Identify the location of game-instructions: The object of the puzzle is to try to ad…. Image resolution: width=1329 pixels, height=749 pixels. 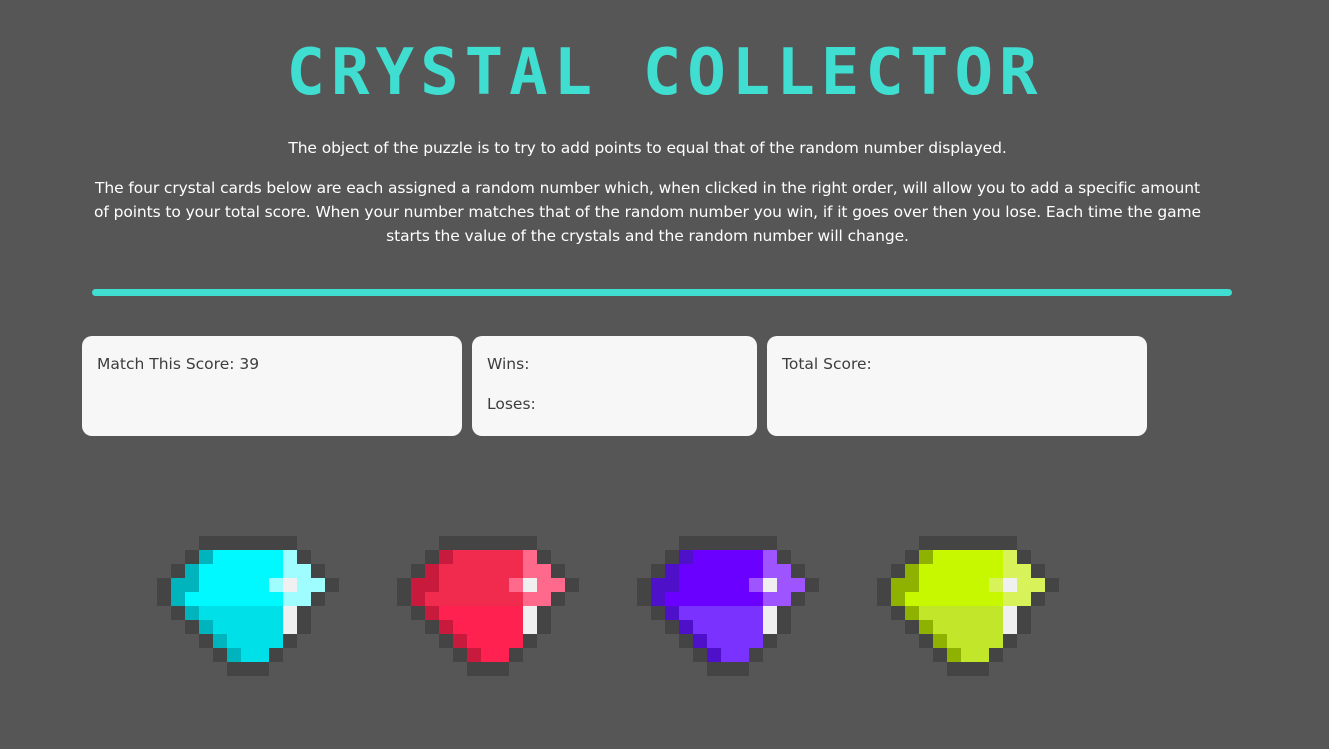
(647, 200).